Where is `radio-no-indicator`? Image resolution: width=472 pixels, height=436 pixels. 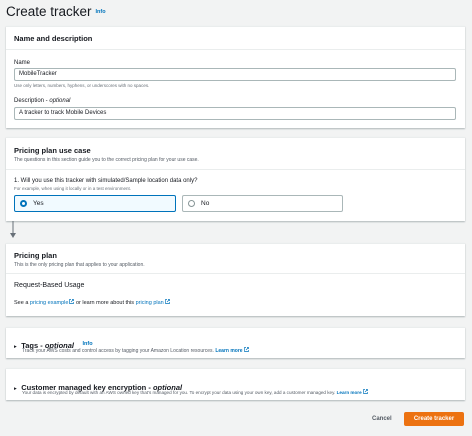 radio-no-indicator is located at coordinates (191, 203).